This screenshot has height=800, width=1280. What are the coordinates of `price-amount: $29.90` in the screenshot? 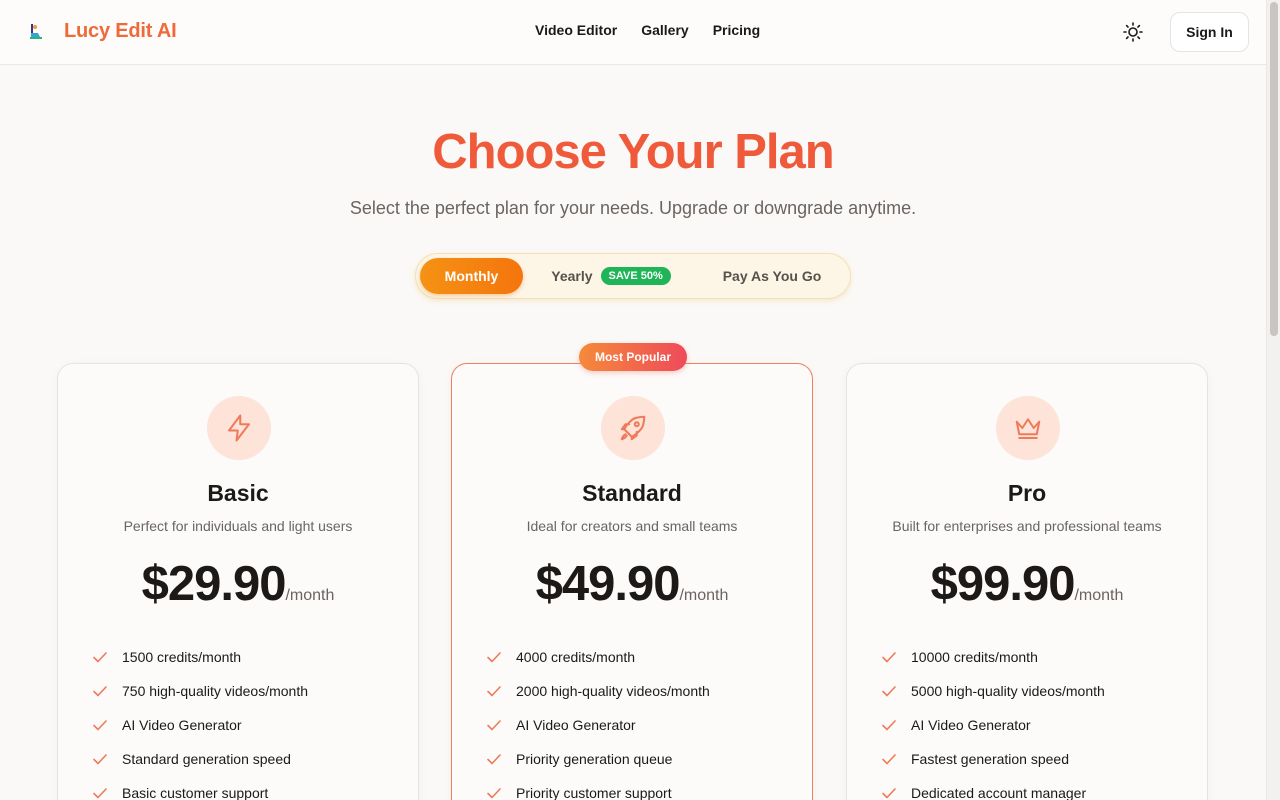 It's located at (214, 584).